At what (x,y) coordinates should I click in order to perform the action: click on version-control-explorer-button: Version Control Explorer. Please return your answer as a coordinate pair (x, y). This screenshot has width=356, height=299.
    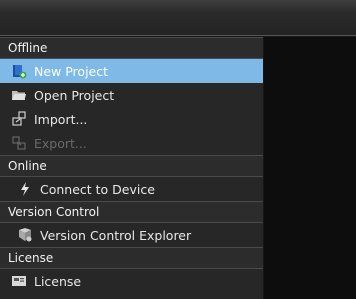
    Looking at the image, I should click on (131, 235).